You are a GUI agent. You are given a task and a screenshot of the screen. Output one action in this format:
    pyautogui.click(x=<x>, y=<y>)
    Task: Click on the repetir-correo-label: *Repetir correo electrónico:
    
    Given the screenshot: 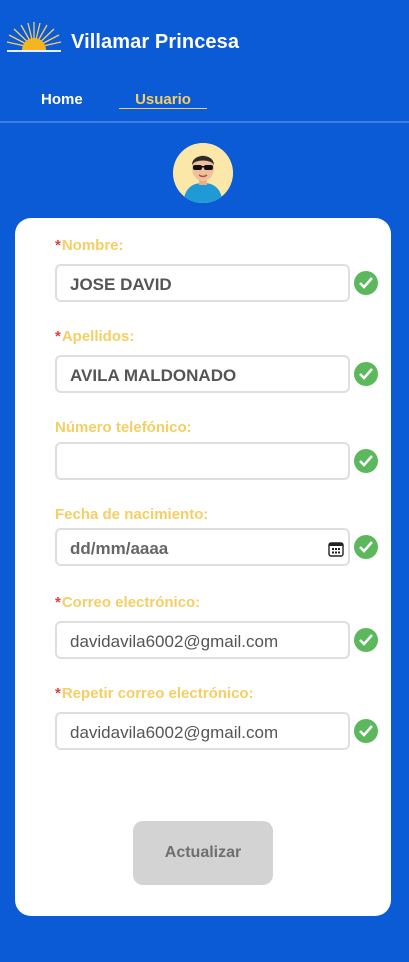 What is the action you would take?
    pyautogui.click(x=154, y=693)
    